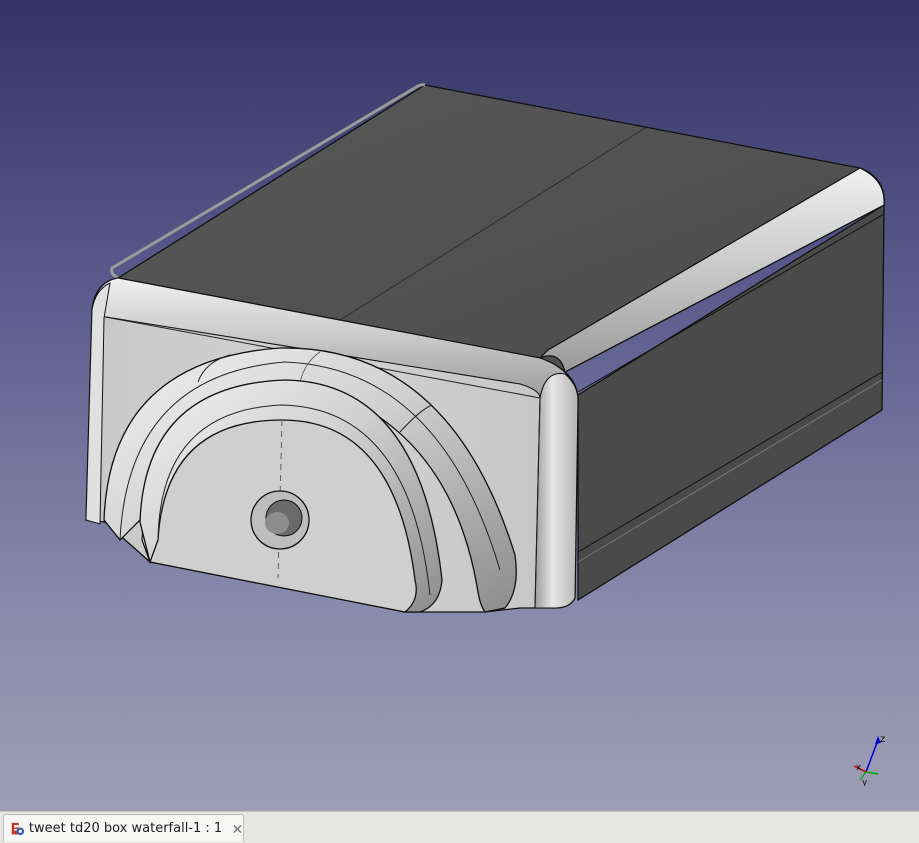 This screenshot has height=843, width=919. I want to click on document-tab: tweet td20 box waterfall-1 : 1, so click(123, 828).